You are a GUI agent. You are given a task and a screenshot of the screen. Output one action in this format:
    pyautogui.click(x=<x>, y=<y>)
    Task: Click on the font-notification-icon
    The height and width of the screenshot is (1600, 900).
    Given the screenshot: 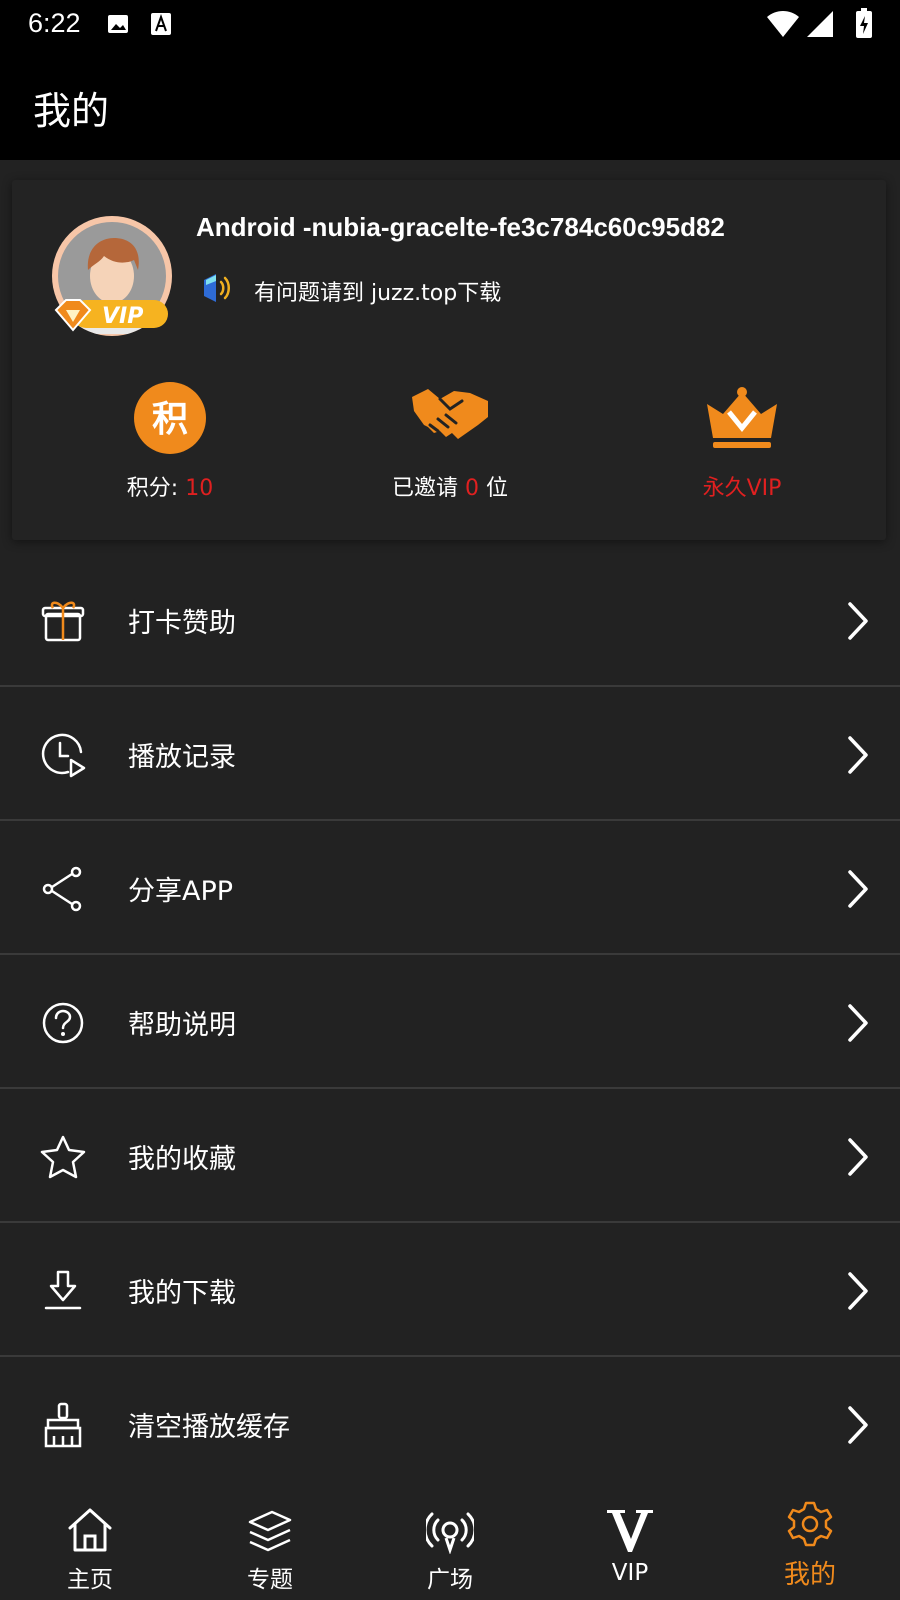 What is the action you would take?
    pyautogui.click(x=161, y=24)
    